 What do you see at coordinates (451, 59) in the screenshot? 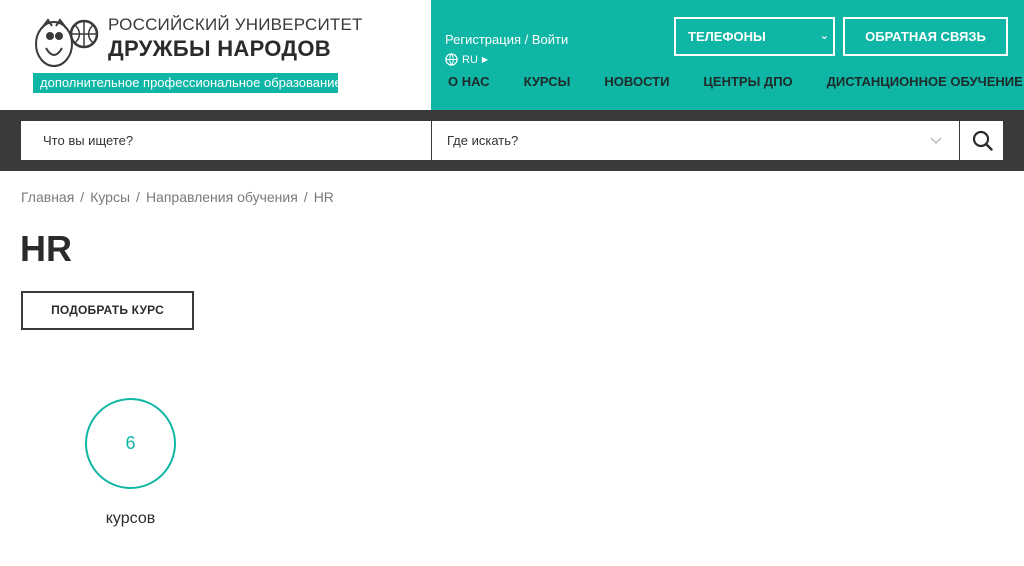
I see `globe-icon` at bounding box center [451, 59].